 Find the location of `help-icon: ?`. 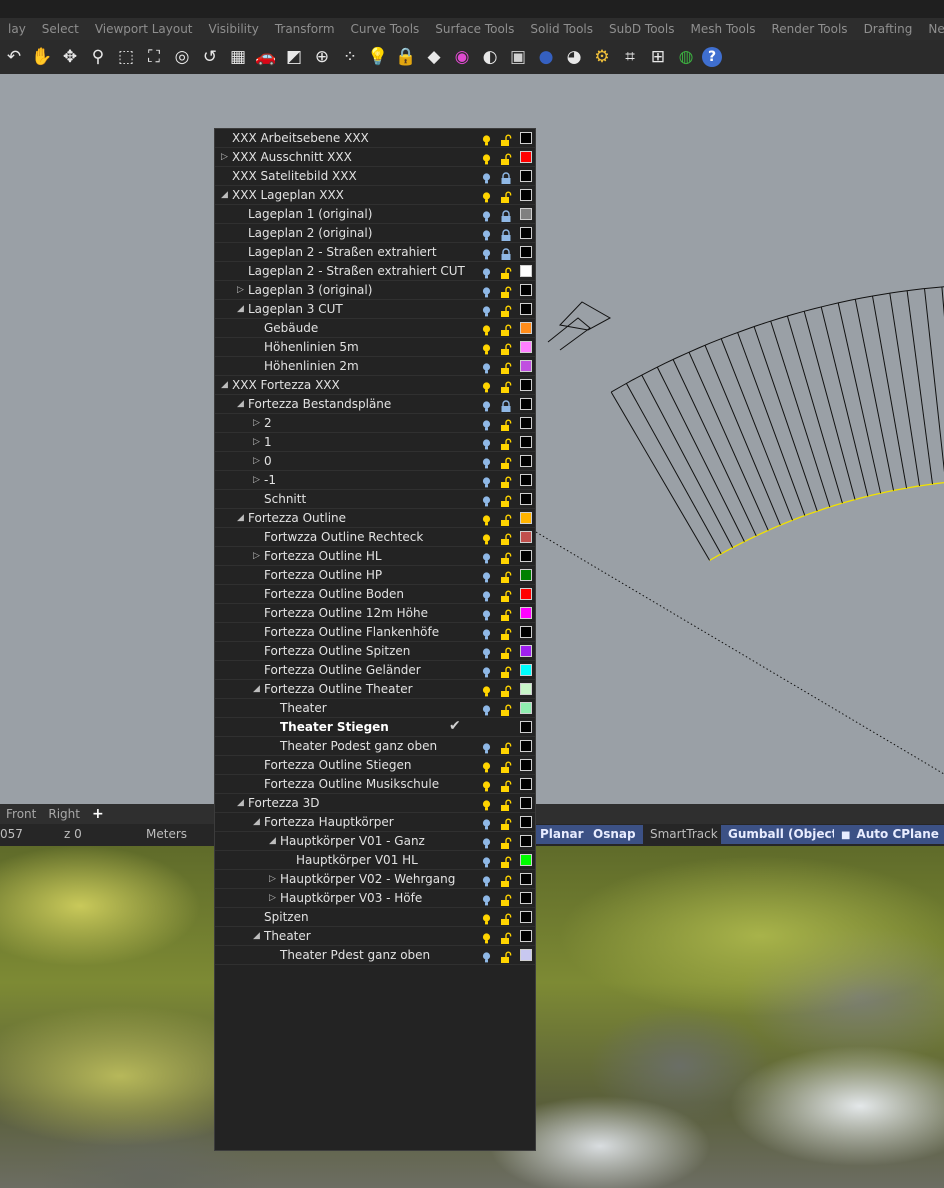

help-icon: ? is located at coordinates (712, 57).